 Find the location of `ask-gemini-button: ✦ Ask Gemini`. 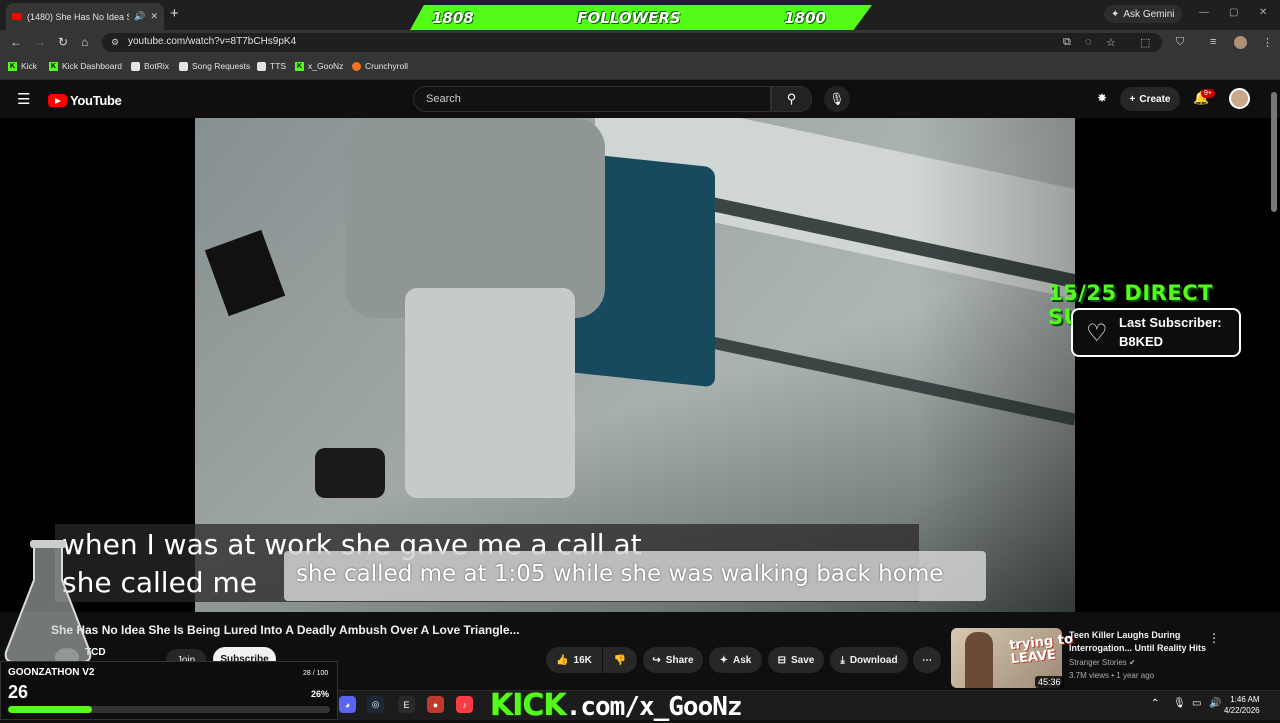

ask-gemini-button: ✦ Ask Gemini is located at coordinates (1143, 14).